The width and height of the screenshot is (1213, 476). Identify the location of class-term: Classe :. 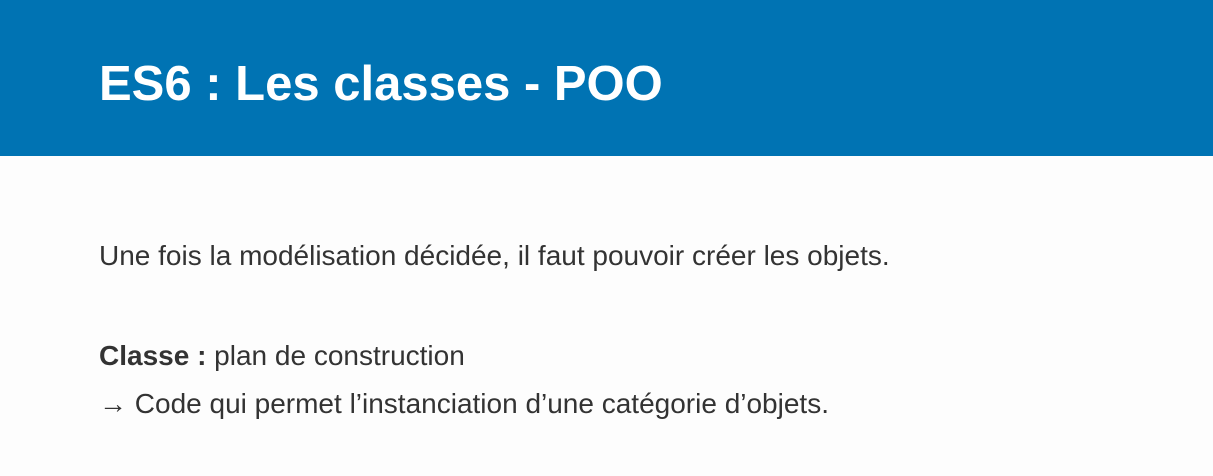
(153, 355).